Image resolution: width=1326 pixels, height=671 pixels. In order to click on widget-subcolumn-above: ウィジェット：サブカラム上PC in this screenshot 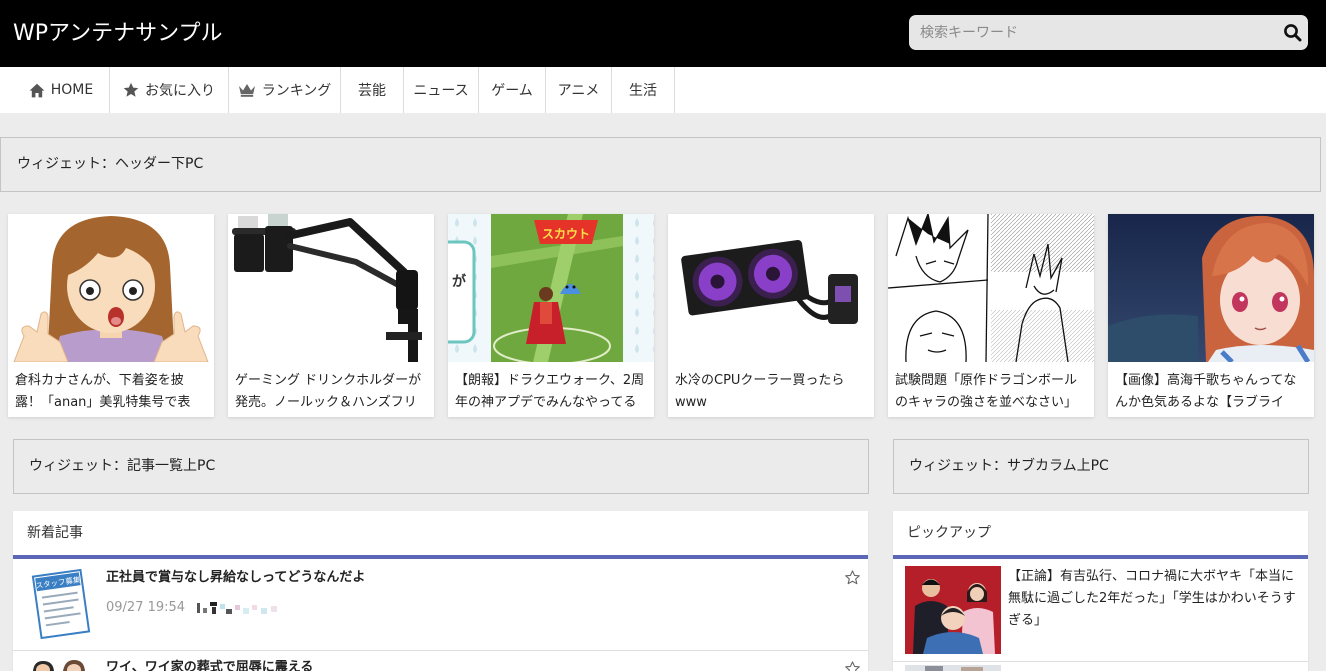, I will do `click(1101, 466)`.